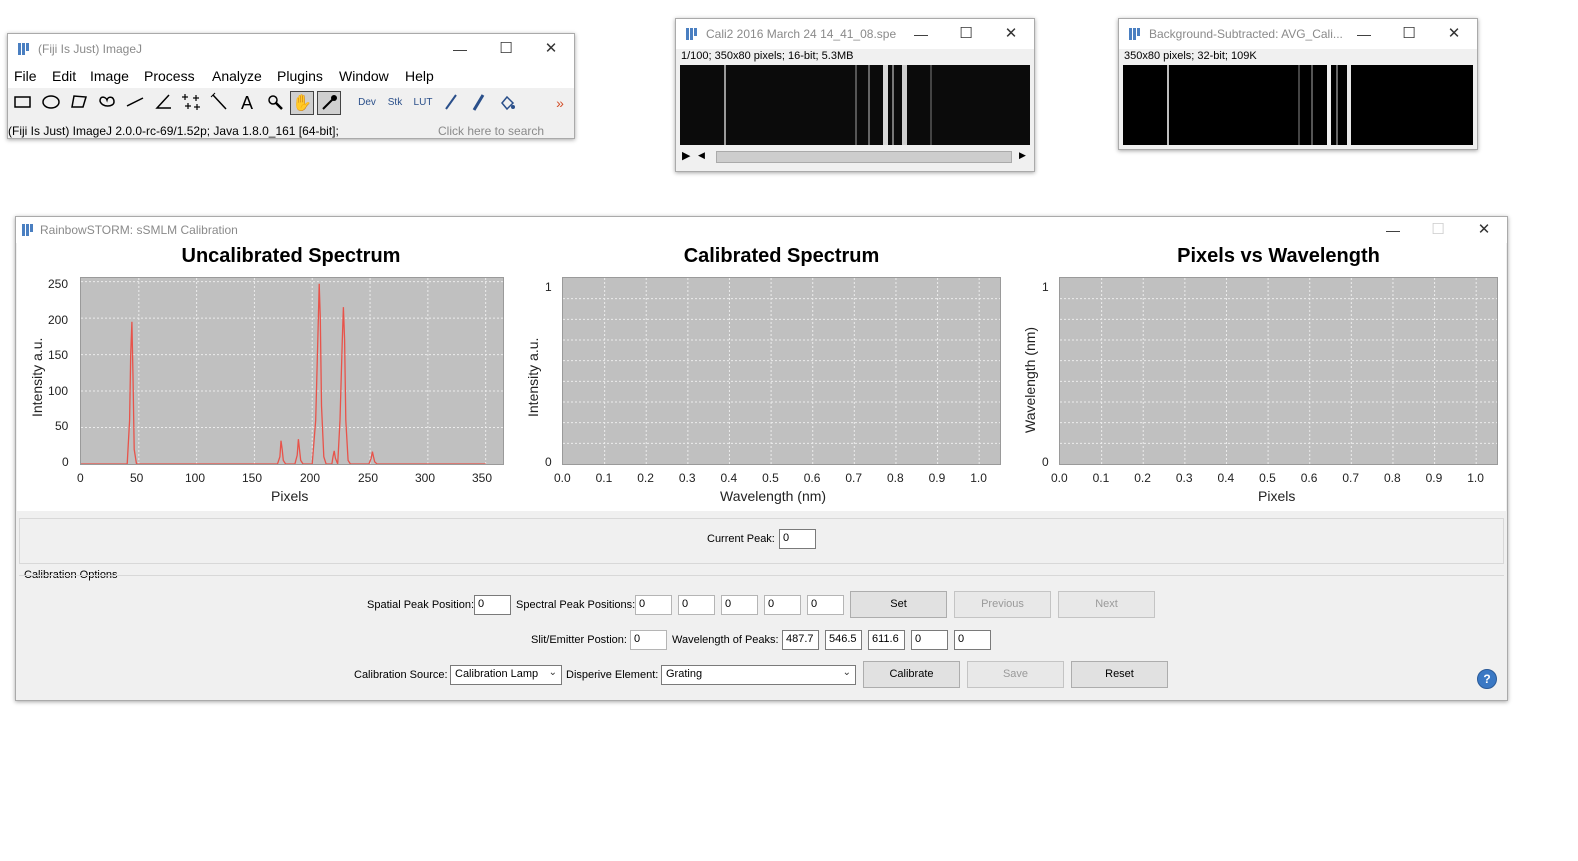 The height and width of the screenshot is (861, 1578). Describe the element at coordinates (62, 426) in the screenshot. I see `chart1-ytick-50: 50` at that location.